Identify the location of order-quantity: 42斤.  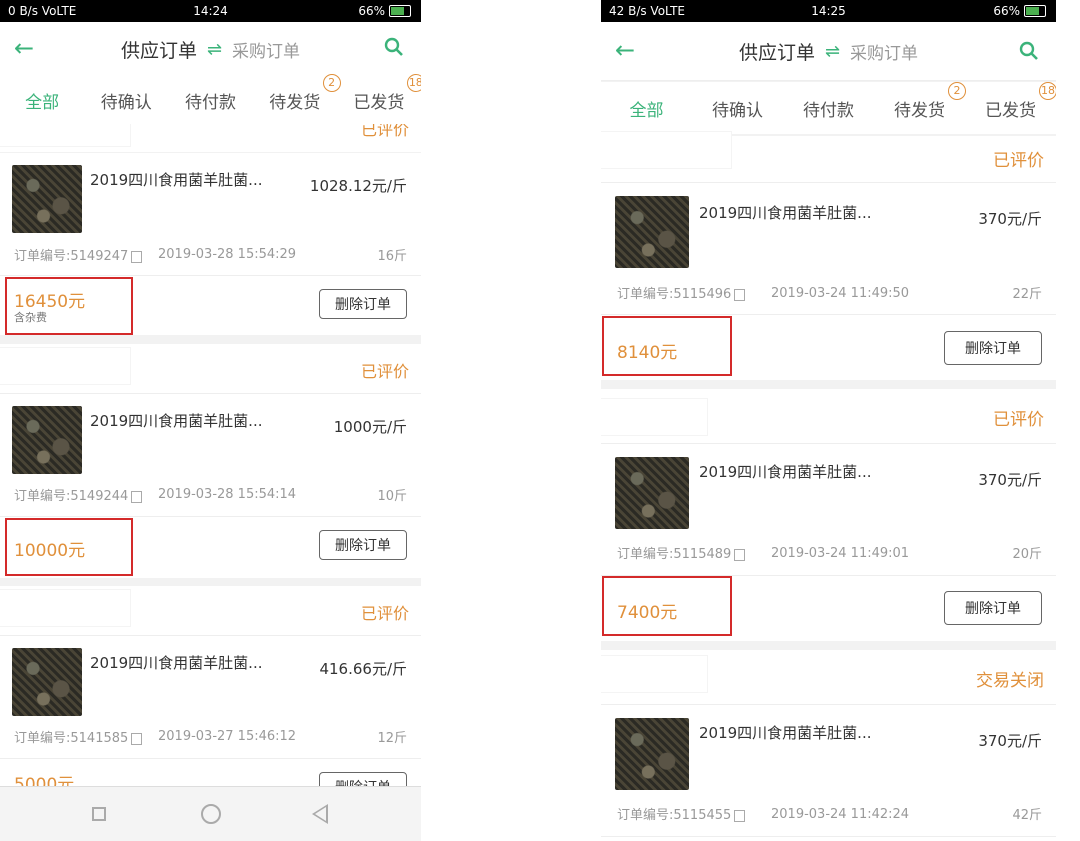
(1027, 815).